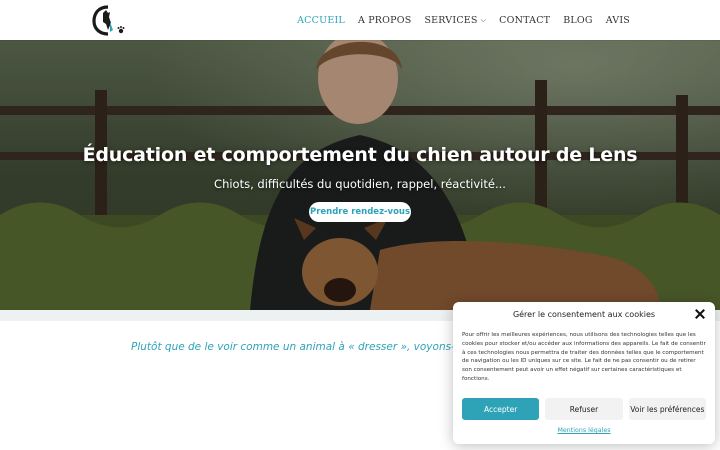 This screenshot has width=720, height=450. What do you see at coordinates (110, 20) in the screenshot?
I see `site-logo` at bounding box center [110, 20].